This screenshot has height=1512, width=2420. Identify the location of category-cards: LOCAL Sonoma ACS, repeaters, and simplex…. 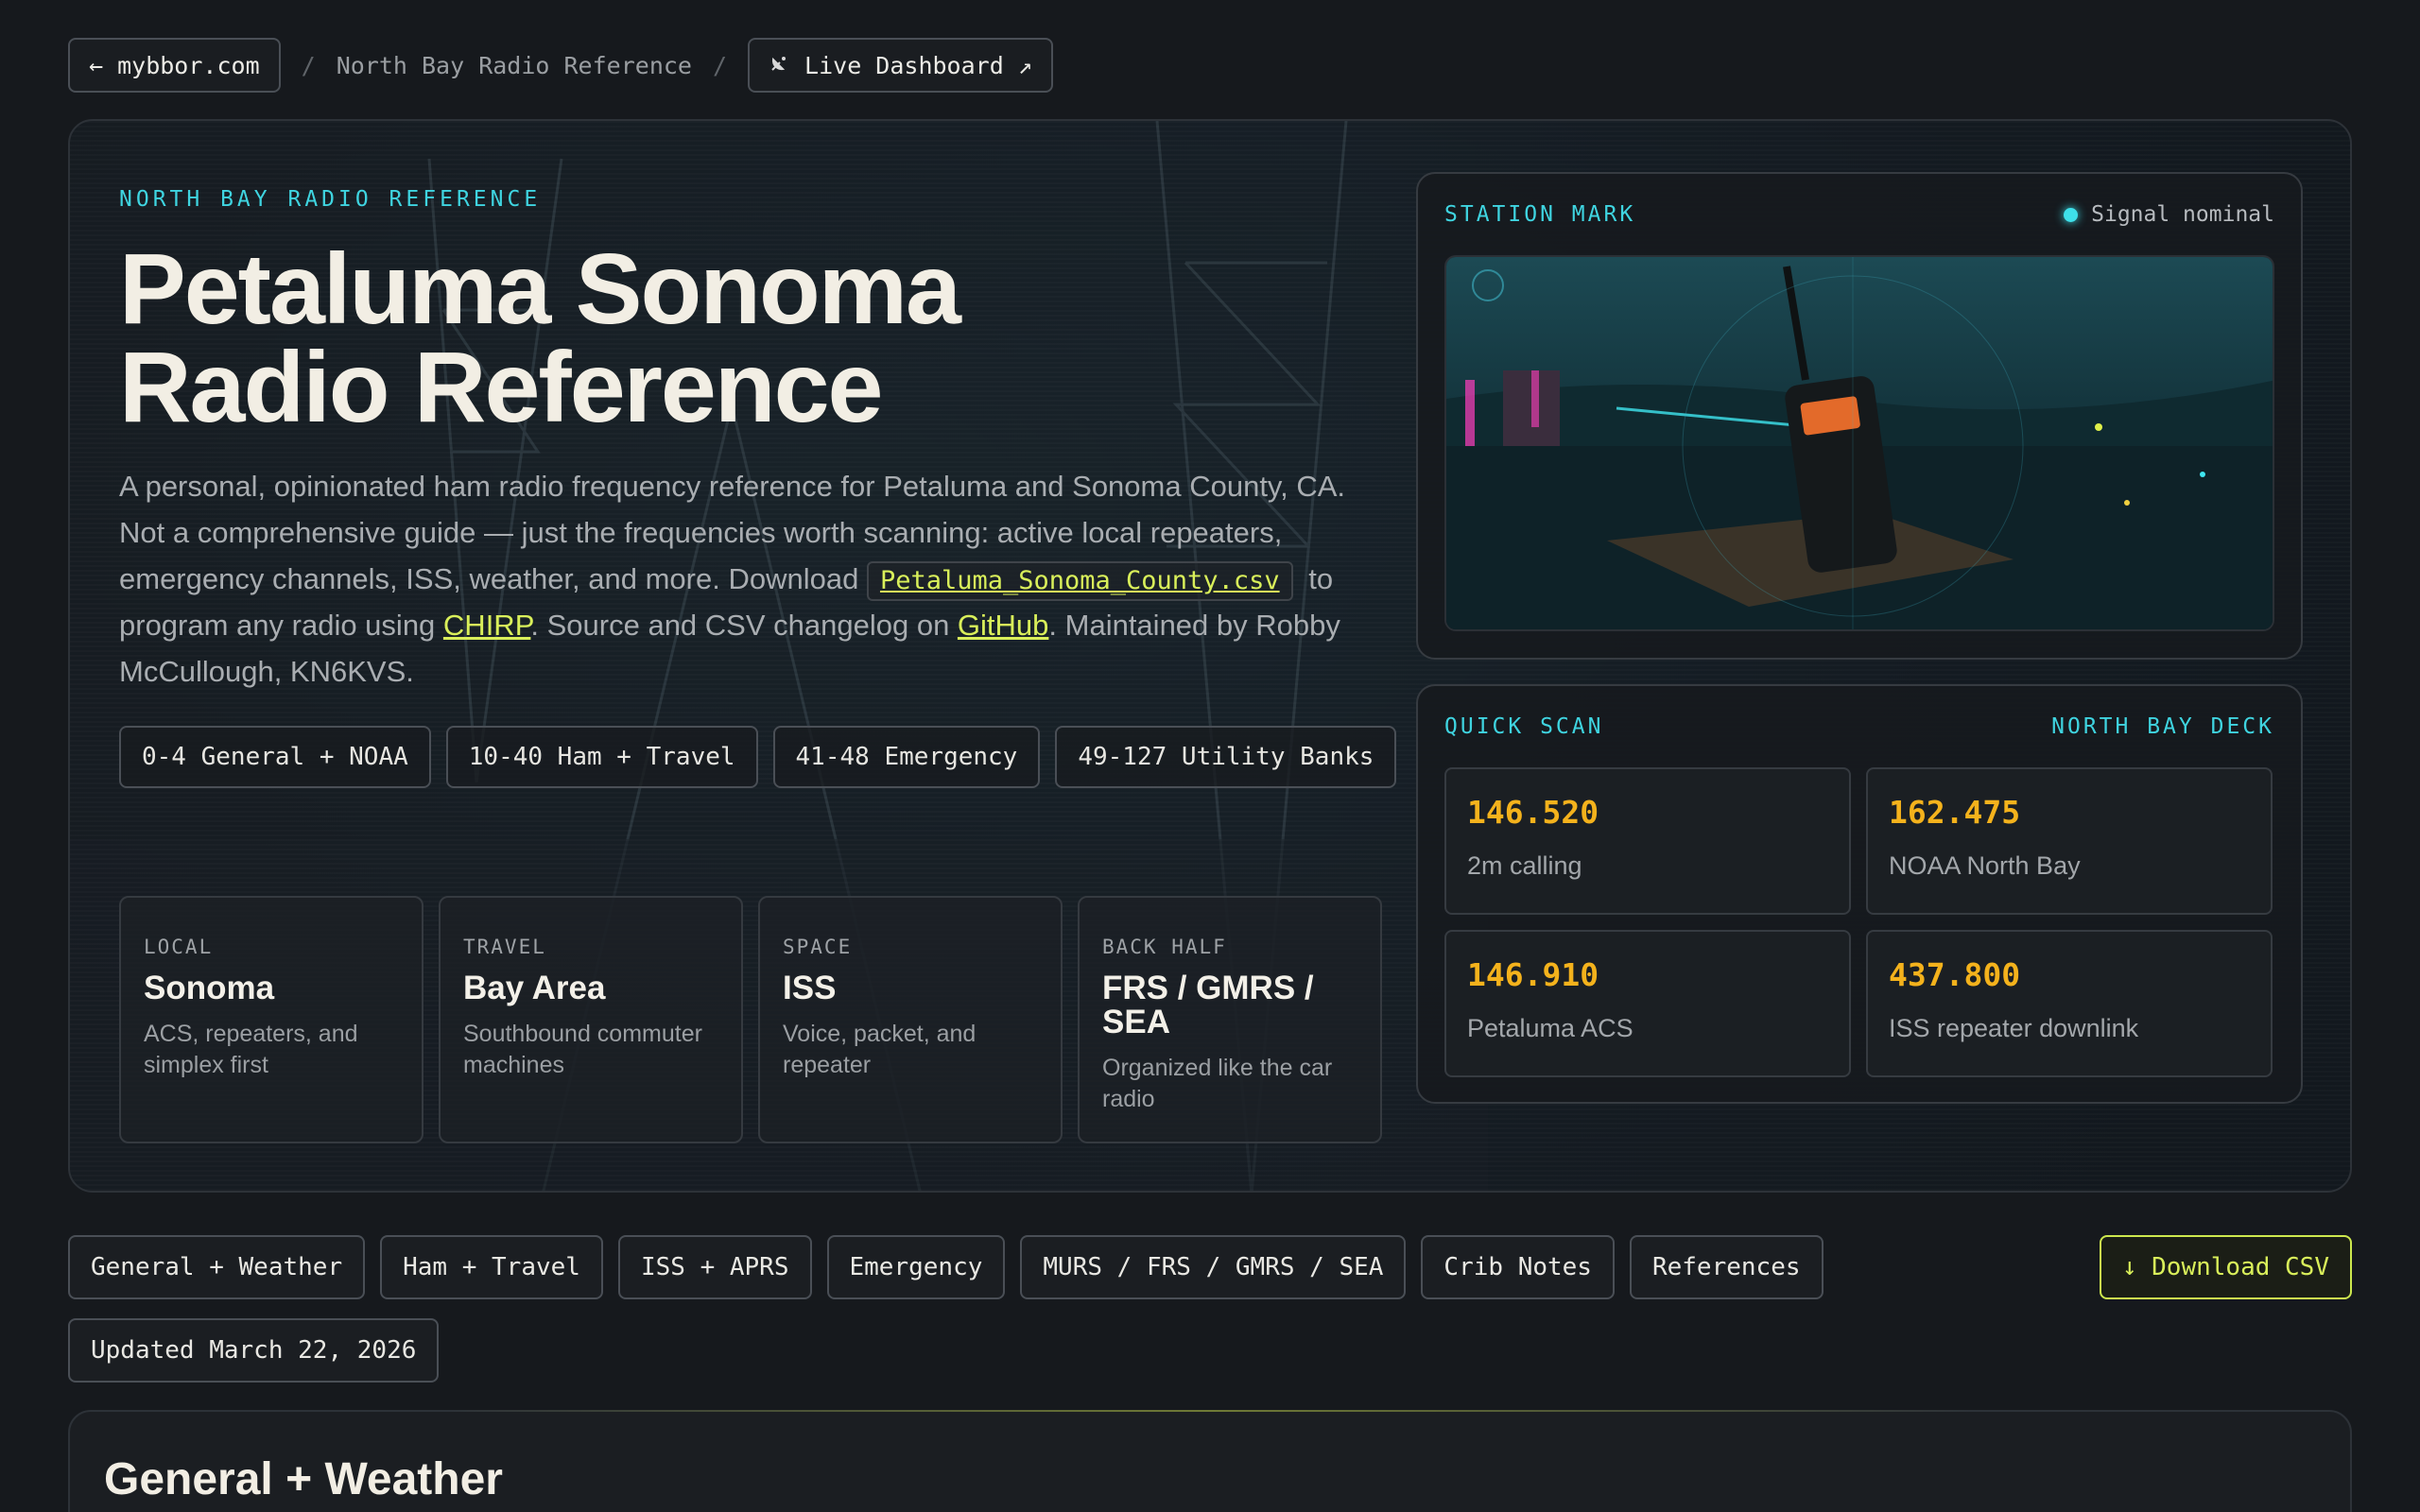
(750, 1019).